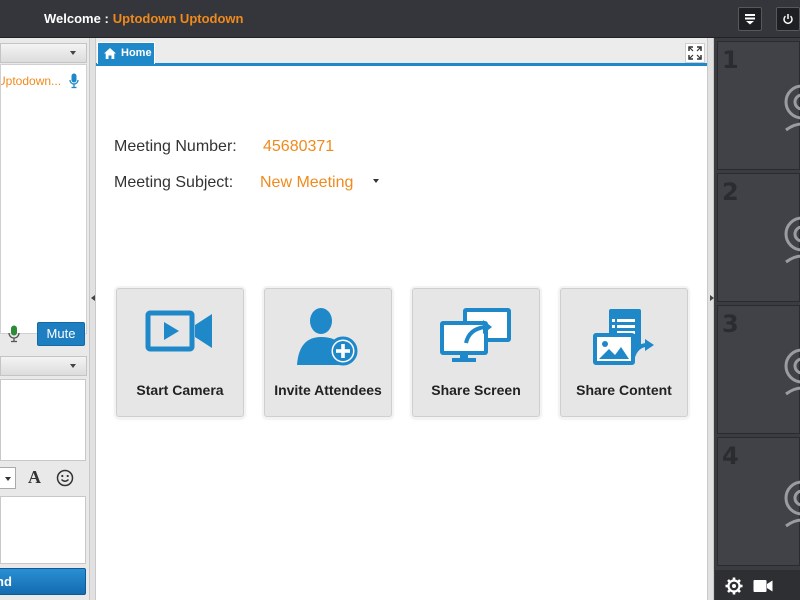  What do you see at coordinates (401, 52) in the screenshot?
I see `tab-bar: Home` at bounding box center [401, 52].